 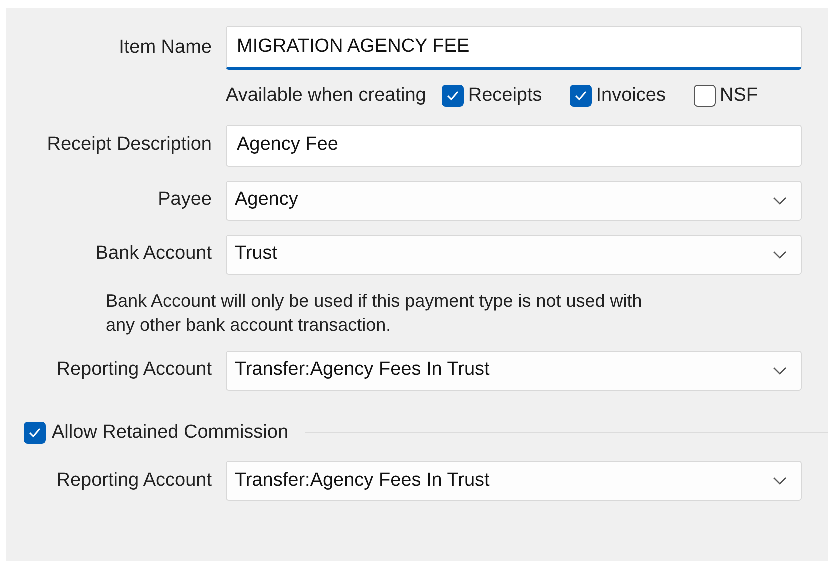 I want to click on note-text: Bank Account will only be used if this payment type is not used with any other bank account transaction., so click(x=375, y=313).